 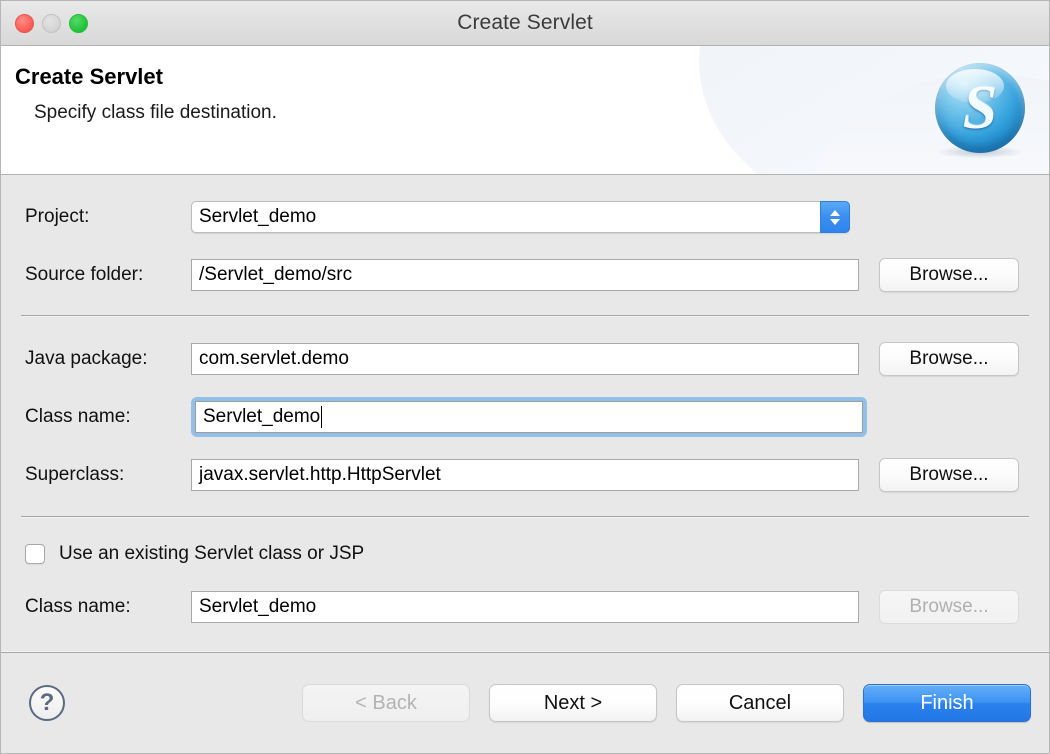 What do you see at coordinates (760, 703) in the screenshot?
I see `cancel-button: Cancel` at bounding box center [760, 703].